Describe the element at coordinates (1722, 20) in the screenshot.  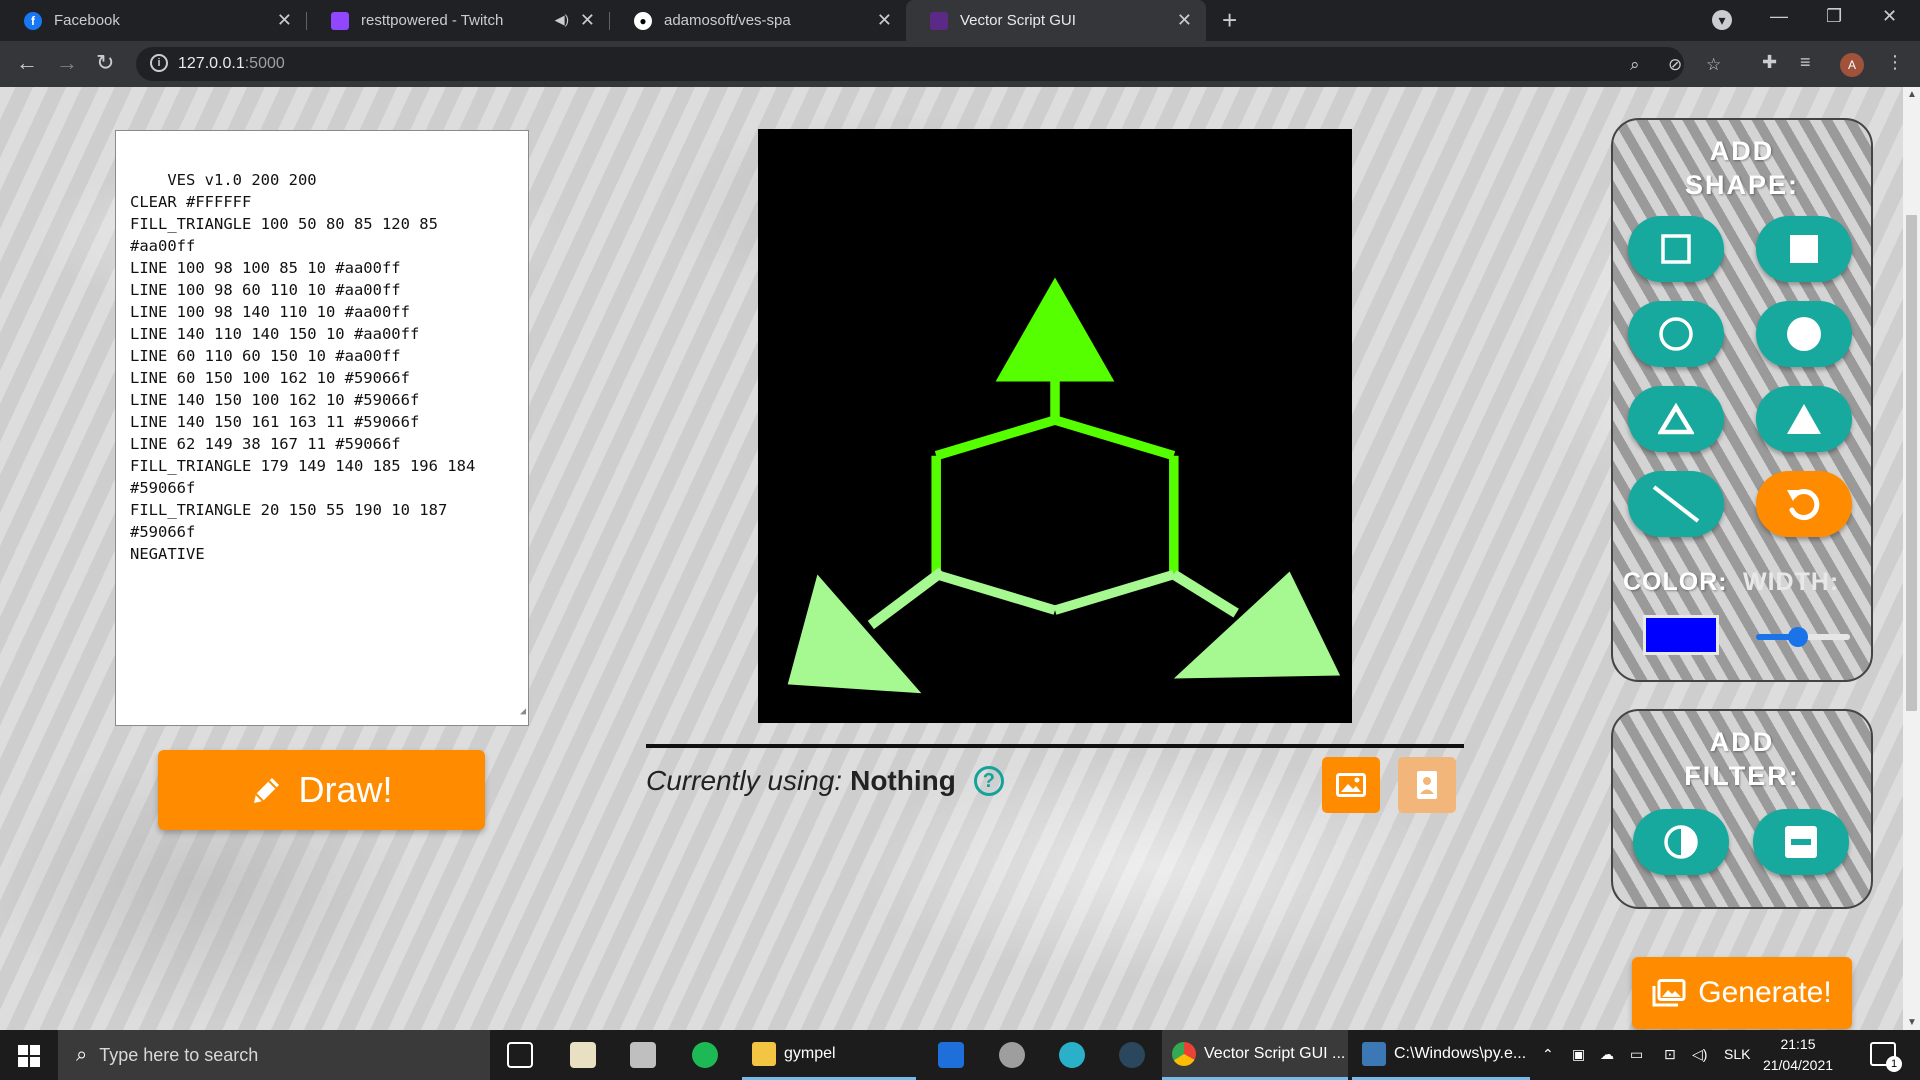
I see `tab-search-icon: ▾` at that location.